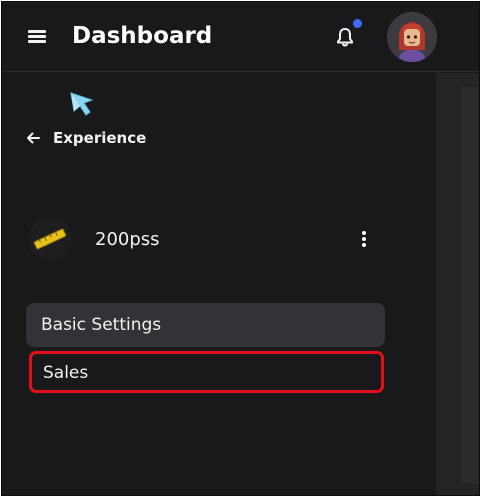  Describe the element at coordinates (205, 325) in the screenshot. I see `nav-item-basic-settings: Basic Settings` at that location.